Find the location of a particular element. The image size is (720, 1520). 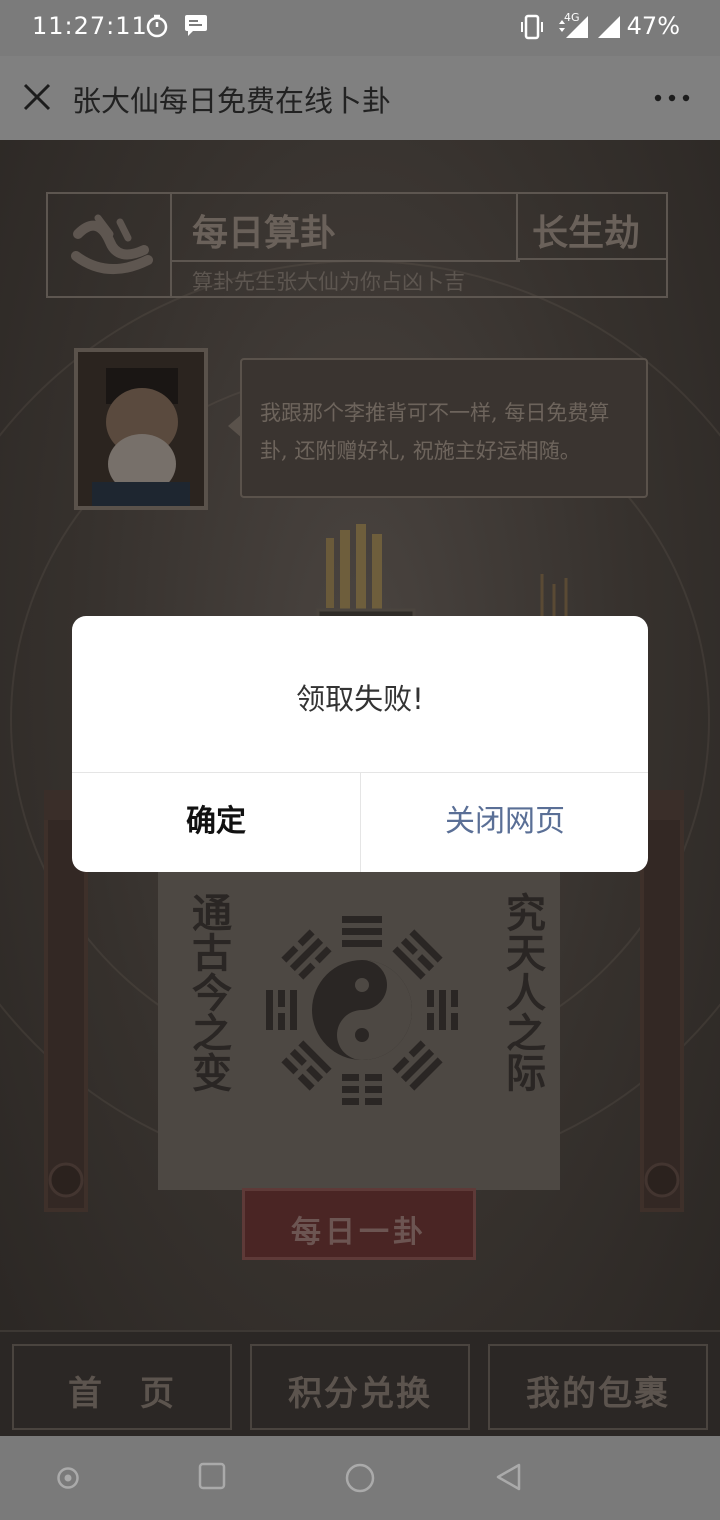

dialog-message: 领取失败! is located at coordinates (360, 699).